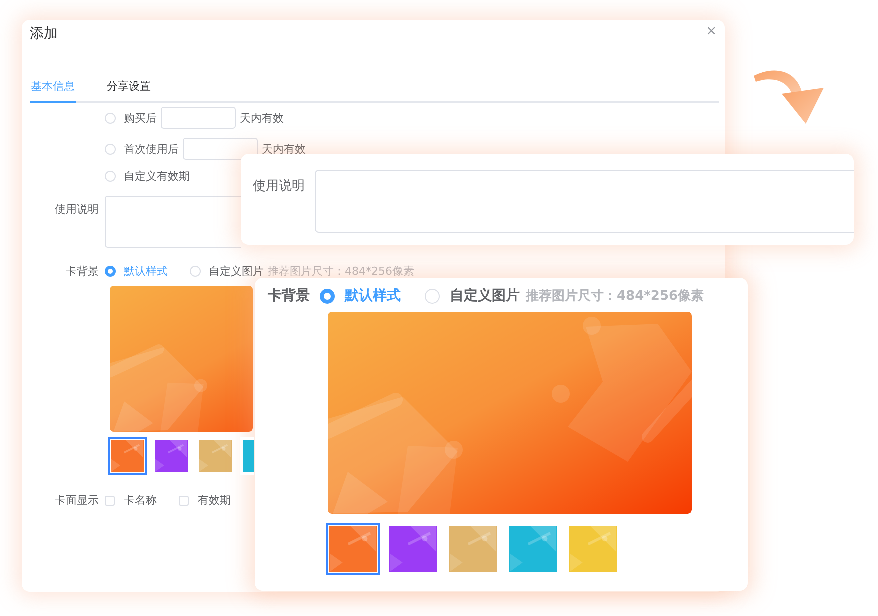  What do you see at coordinates (131, 118) in the screenshot?
I see `radio-button: 购买后` at bounding box center [131, 118].